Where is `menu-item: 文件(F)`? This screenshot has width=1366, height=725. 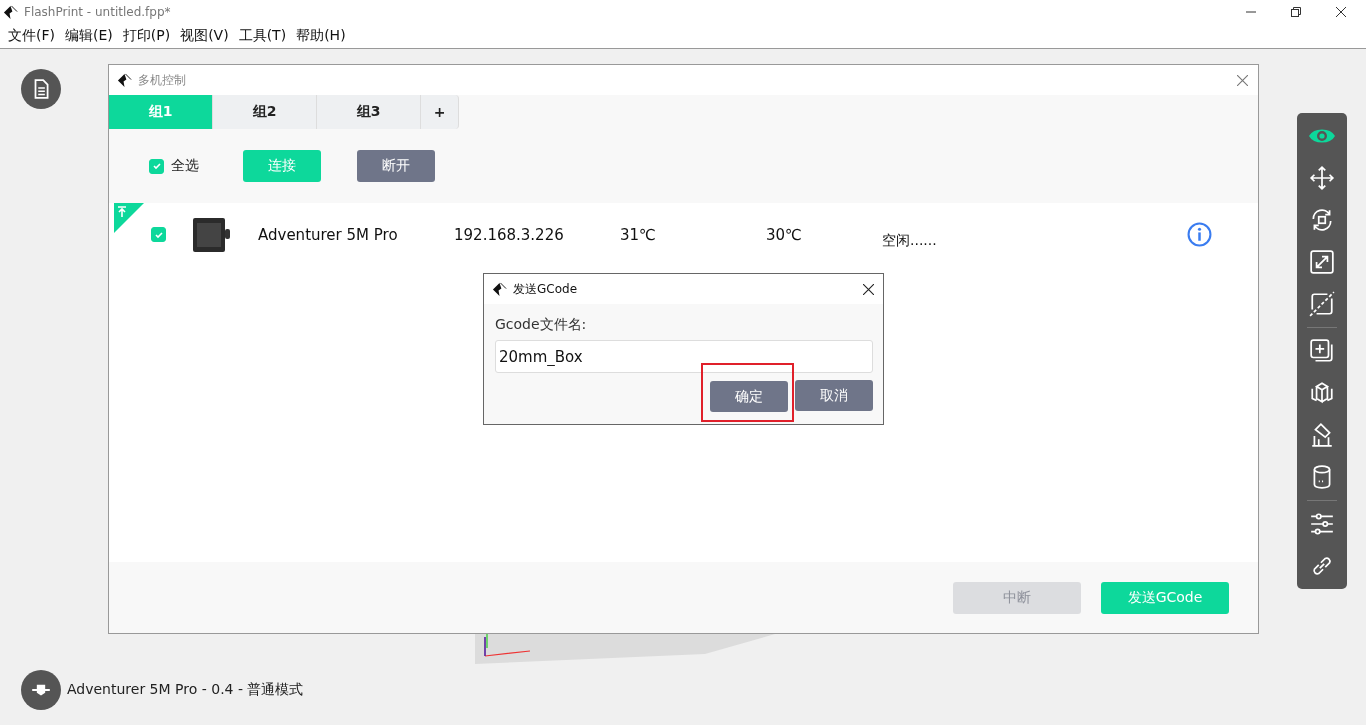 menu-item: 文件(F) is located at coordinates (31, 36).